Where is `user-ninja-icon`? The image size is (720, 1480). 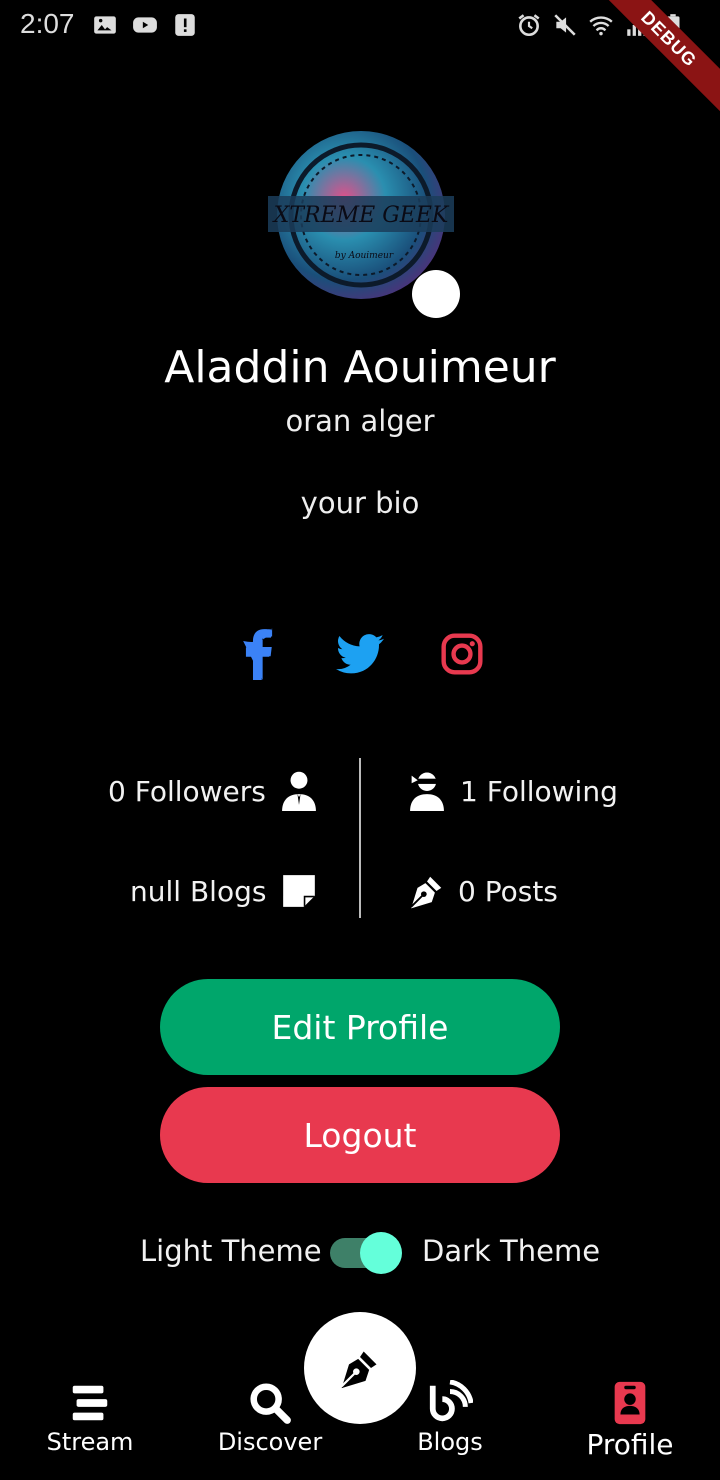 user-ninja-icon is located at coordinates (427, 791).